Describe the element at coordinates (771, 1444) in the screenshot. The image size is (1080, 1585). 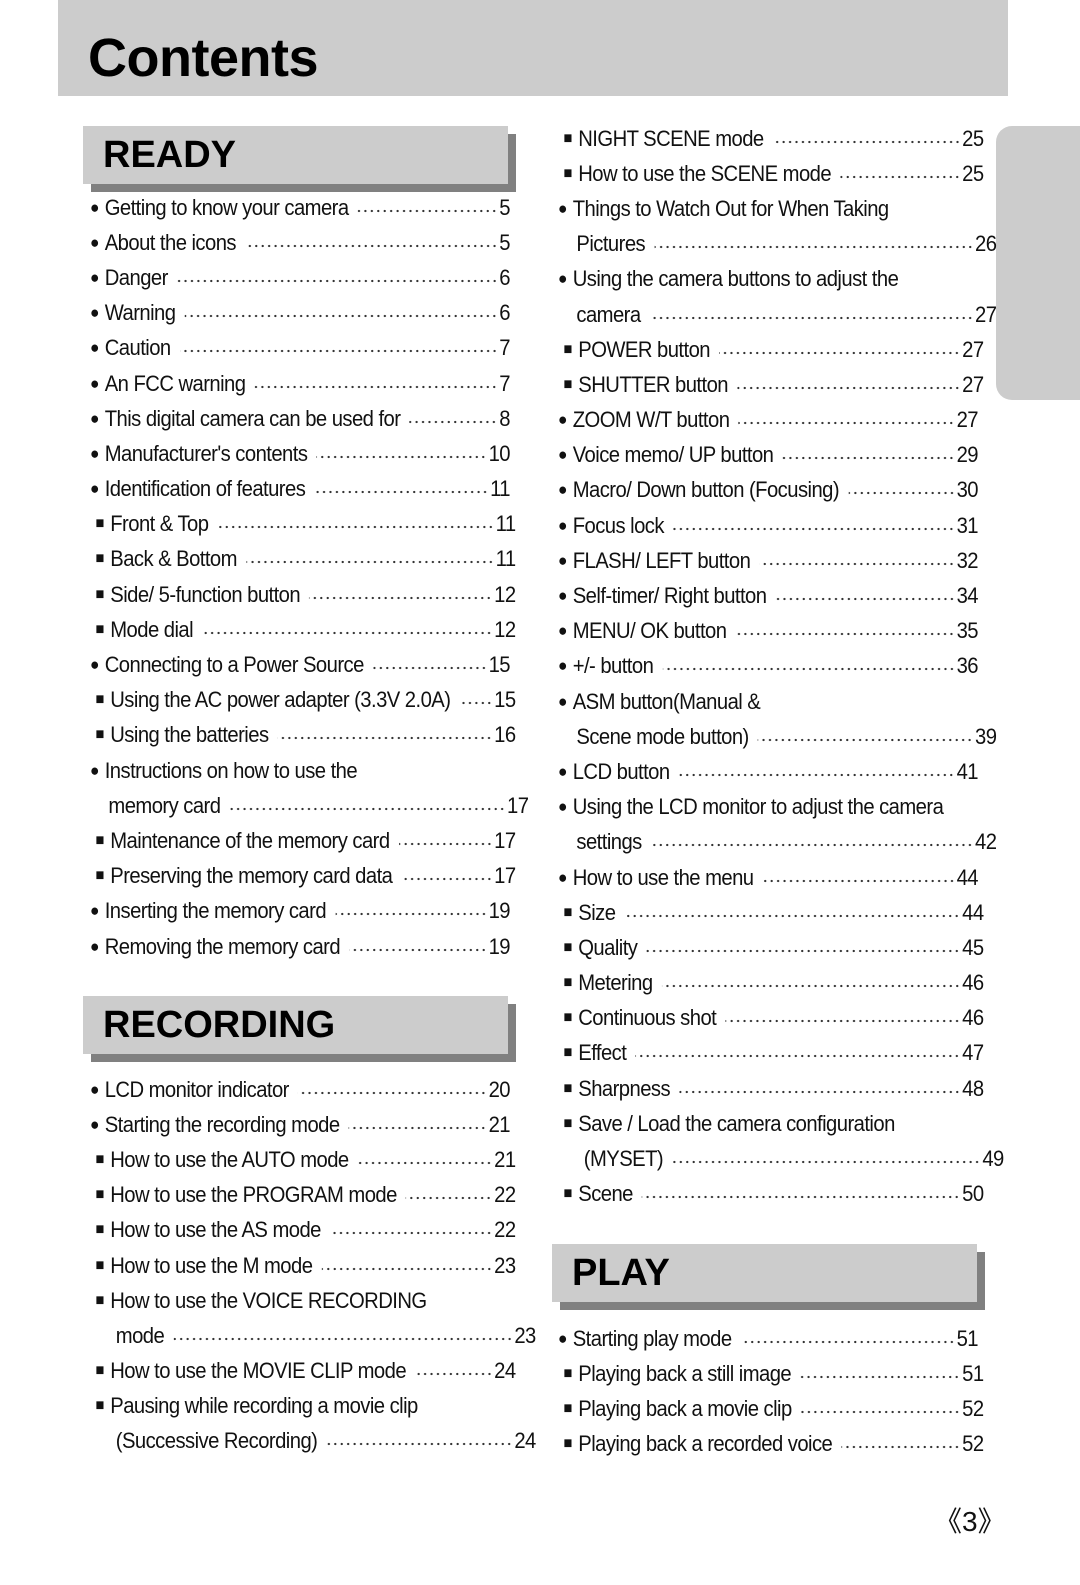
I see `toc-entry: ■ Playing back a recorded voice 52` at that location.